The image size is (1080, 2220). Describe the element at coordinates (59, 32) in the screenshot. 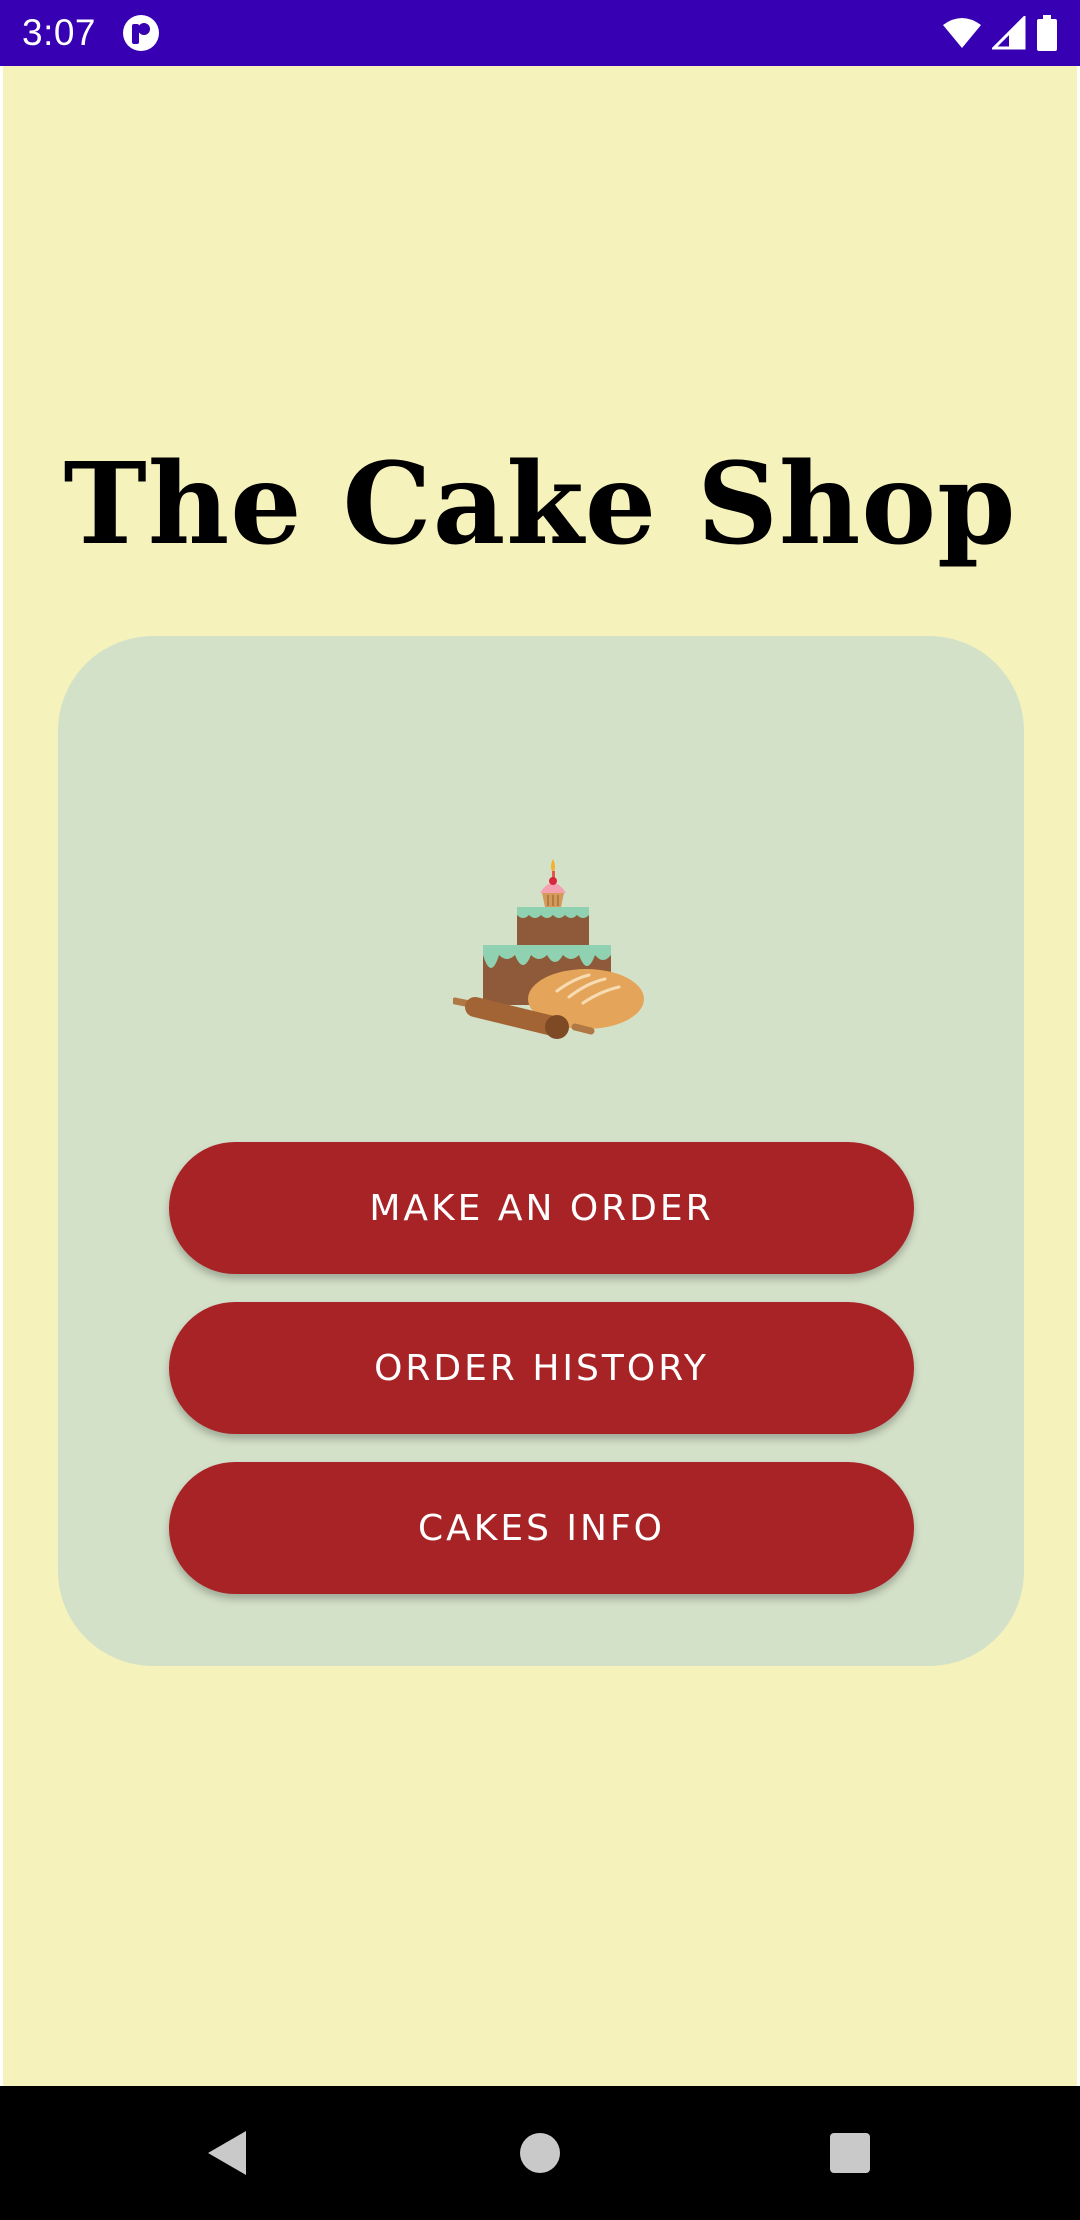

I see `status-time: 3:07` at that location.